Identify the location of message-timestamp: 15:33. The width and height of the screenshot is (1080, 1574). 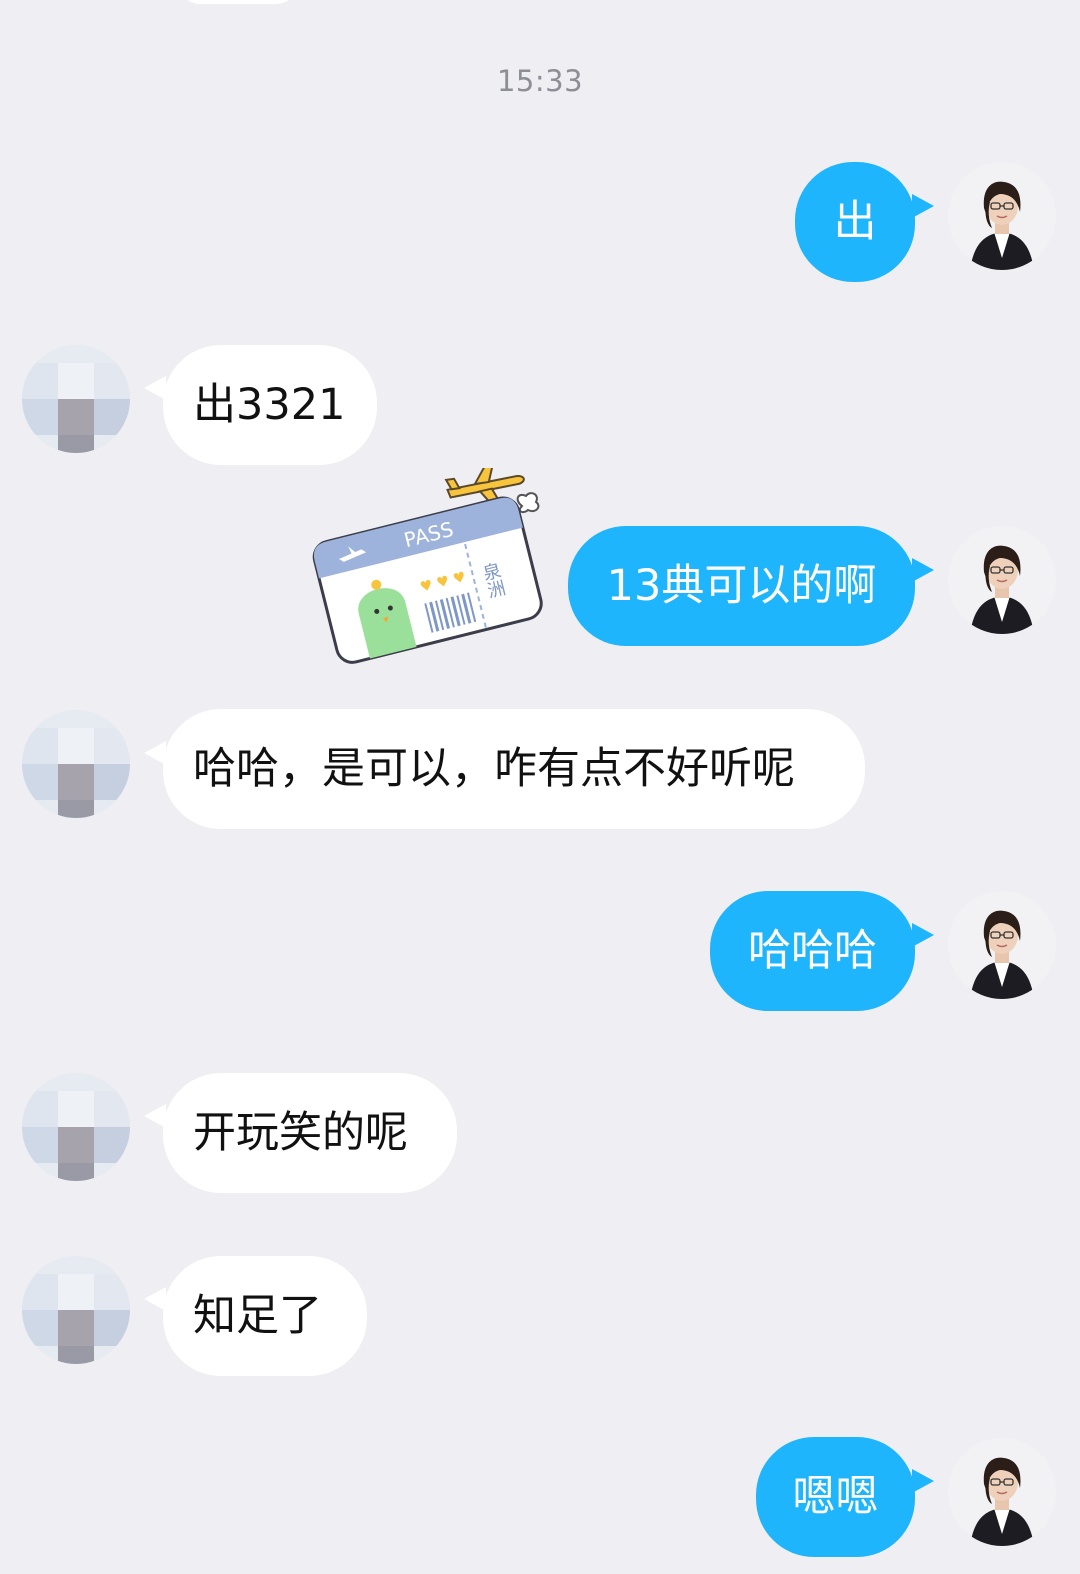
(540, 81).